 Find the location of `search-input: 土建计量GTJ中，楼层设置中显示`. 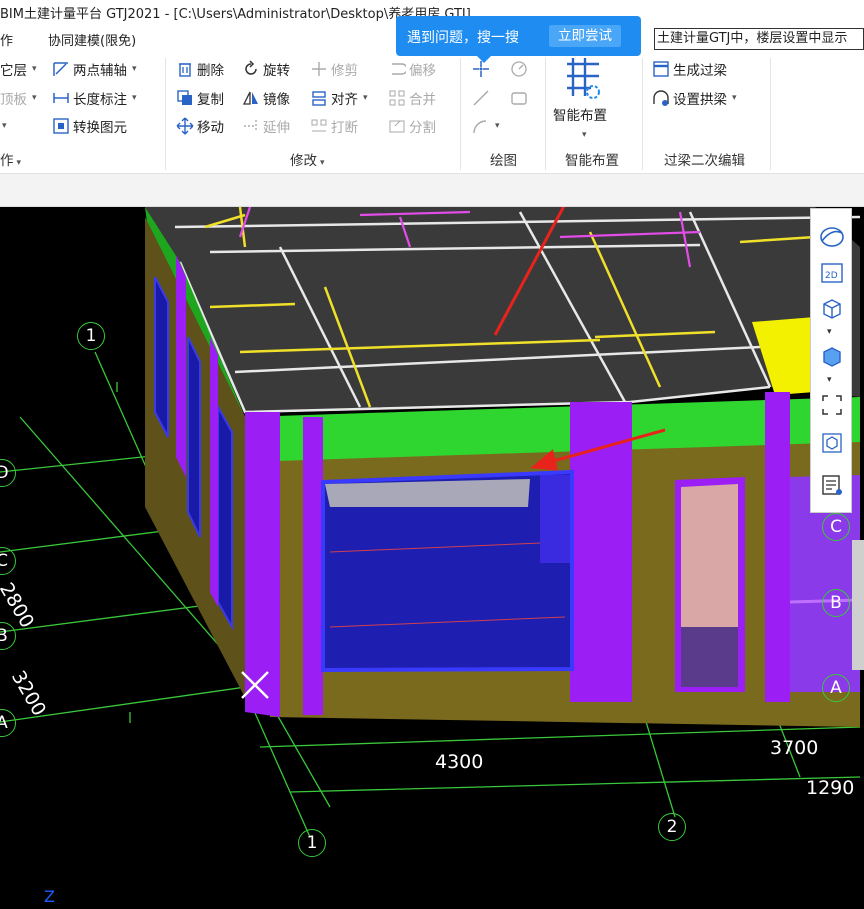

search-input: 土建计量GTJ中，楼层设置中显示 is located at coordinates (759, 39).